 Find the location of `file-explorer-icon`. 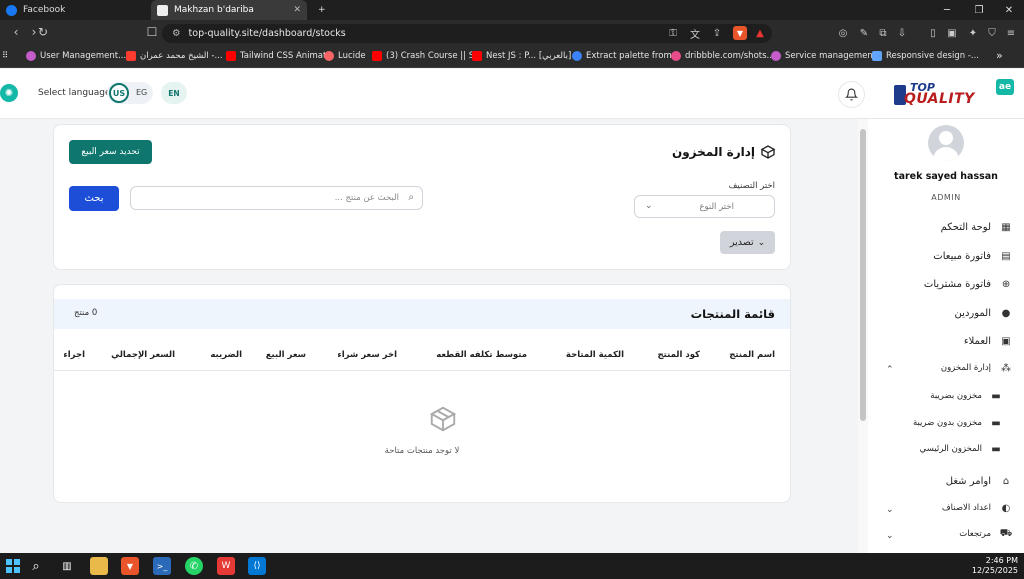

file-explorer-icon is located at coordinates (99, 566).